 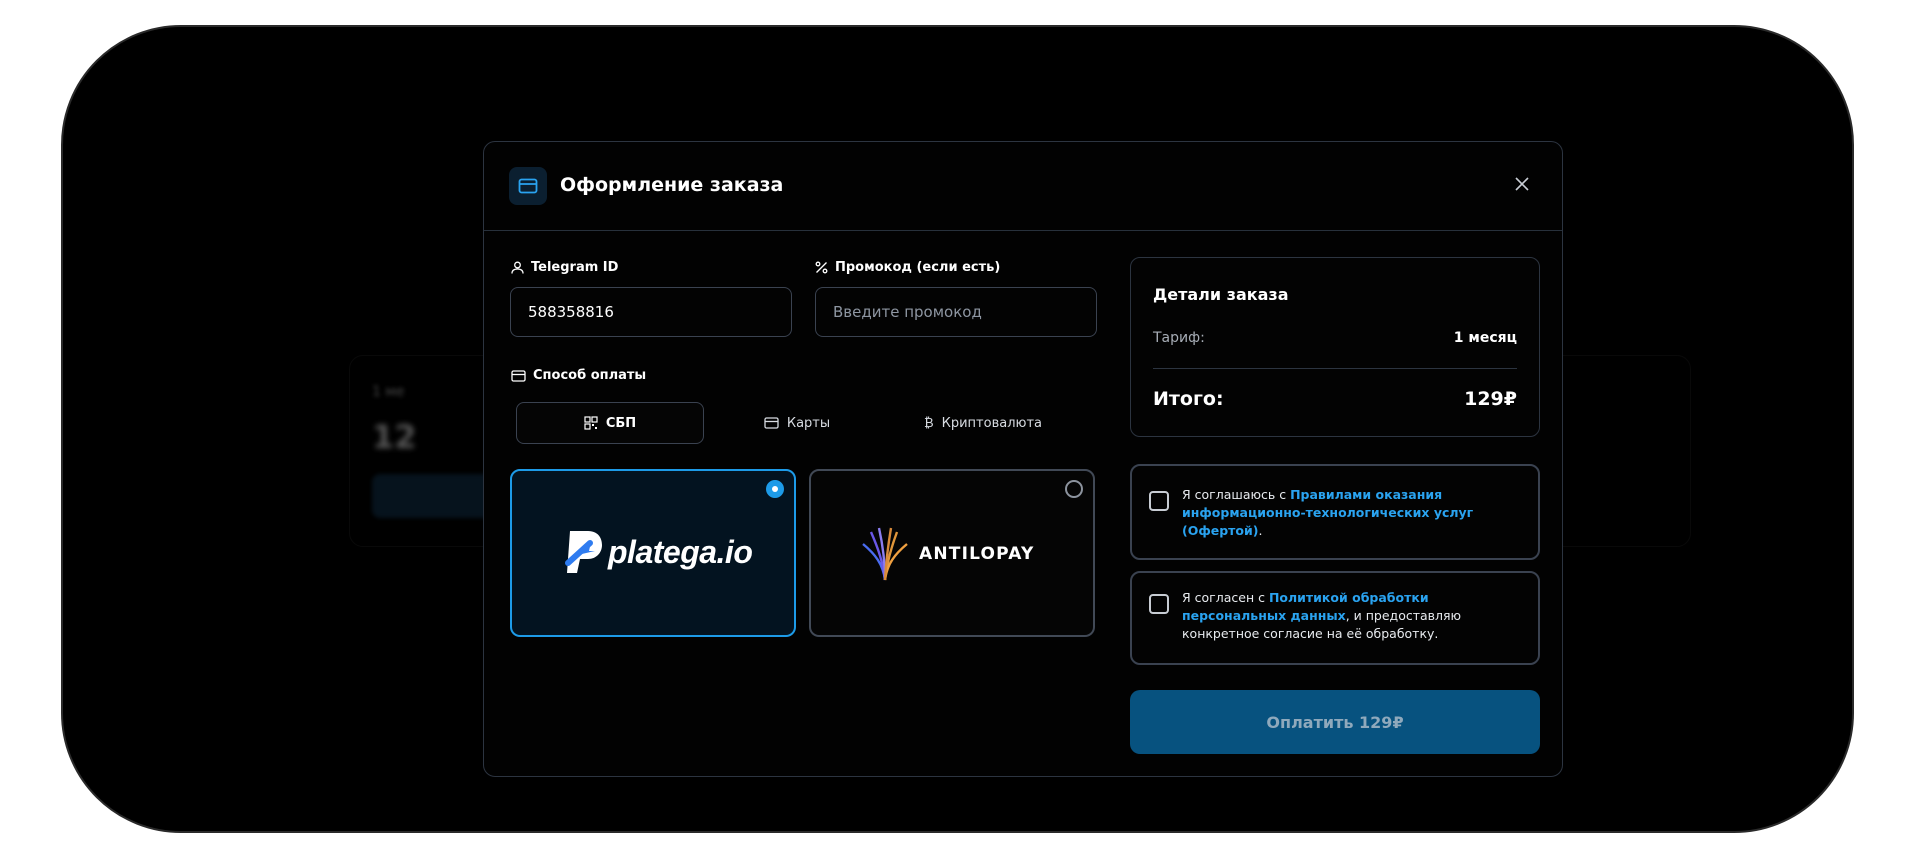 I want to click on provider-platega: platega.io, so click(x=653, y=553).